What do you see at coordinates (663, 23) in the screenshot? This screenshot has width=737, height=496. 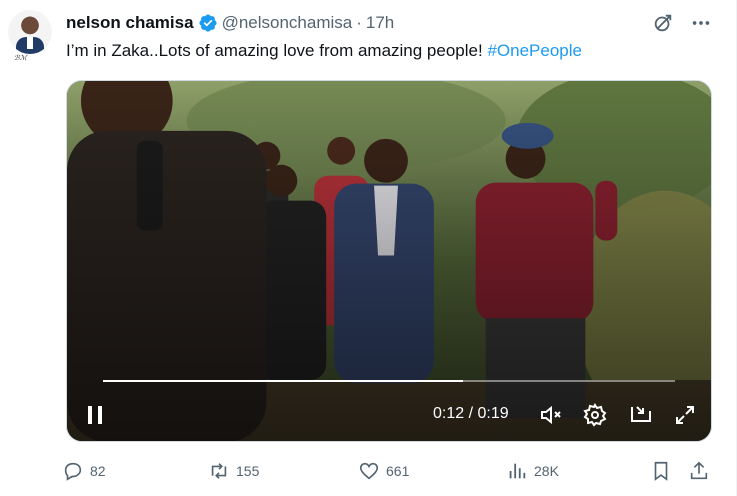 I see `grok-icon` at bounding box center [663, 23].